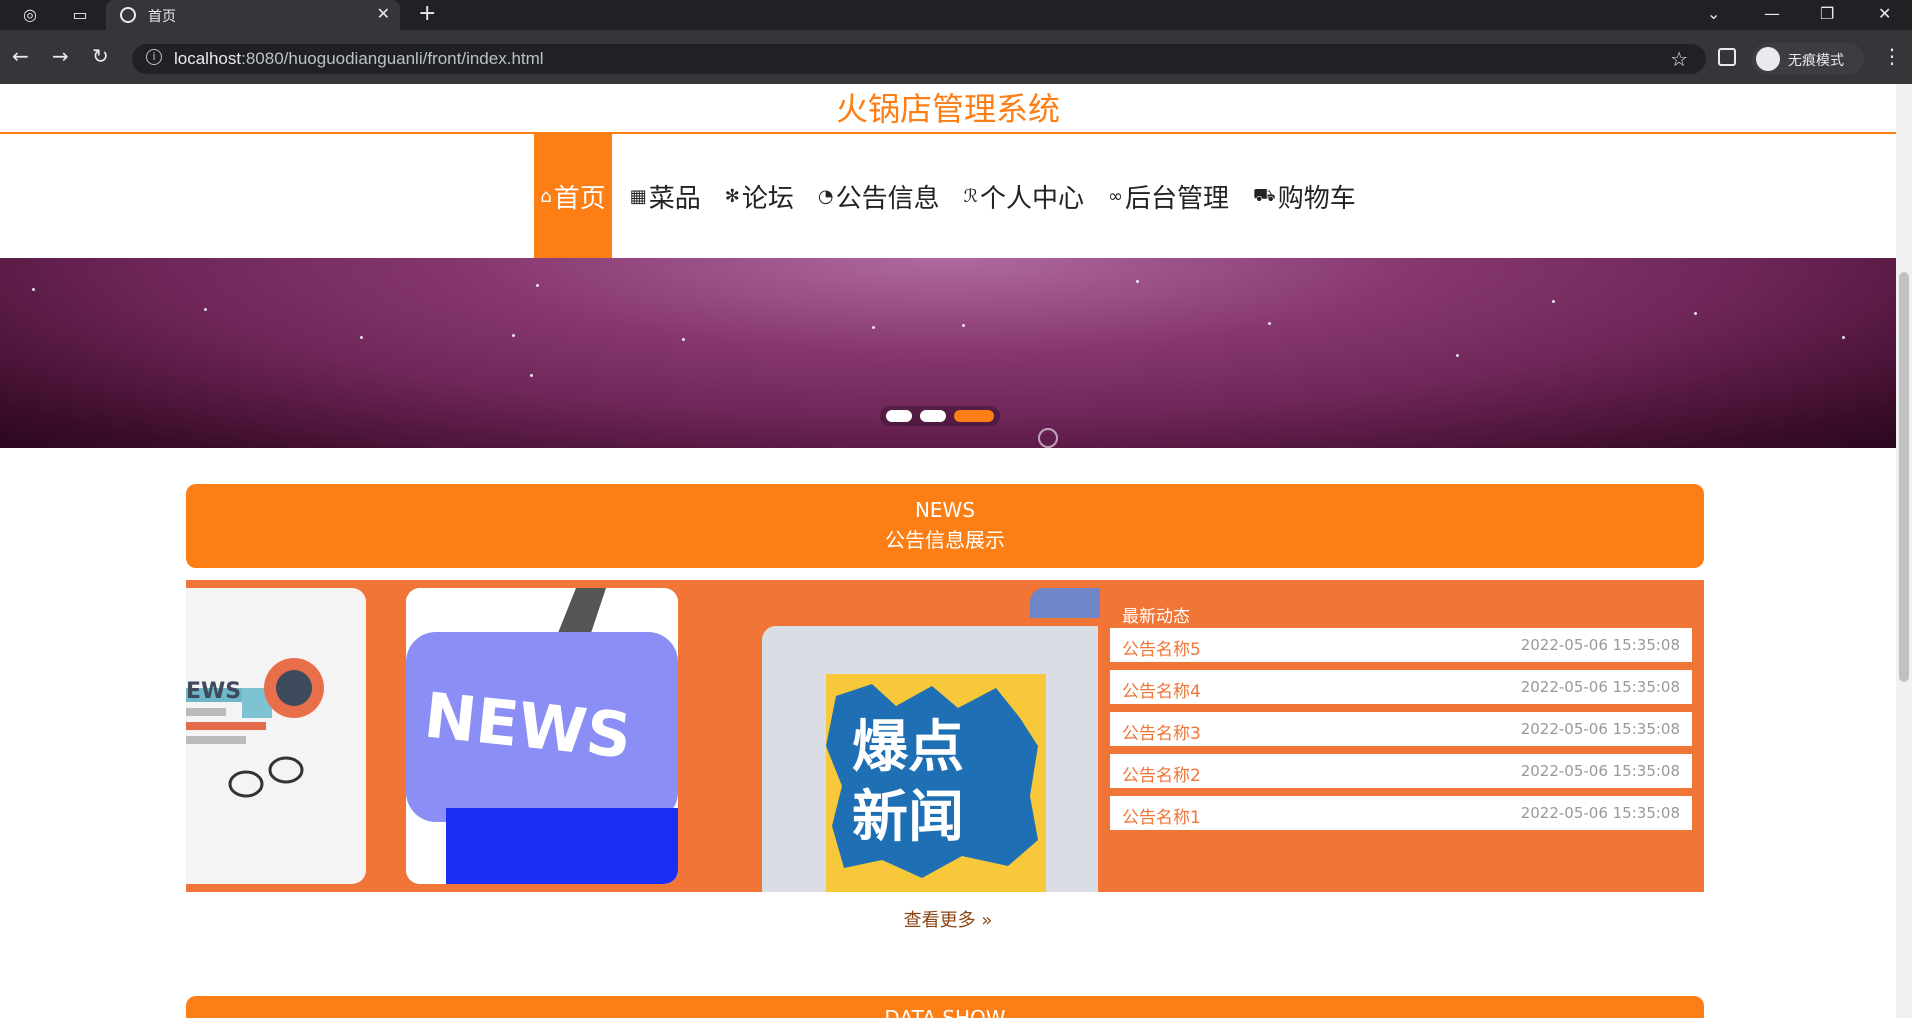 The width and height of the screenshot is (1912, 1018). What do you see at coordinates (1161, 650) in the screenshot?
I see `news-item-name: 公告名称5` at bounding box center [1161, 650].